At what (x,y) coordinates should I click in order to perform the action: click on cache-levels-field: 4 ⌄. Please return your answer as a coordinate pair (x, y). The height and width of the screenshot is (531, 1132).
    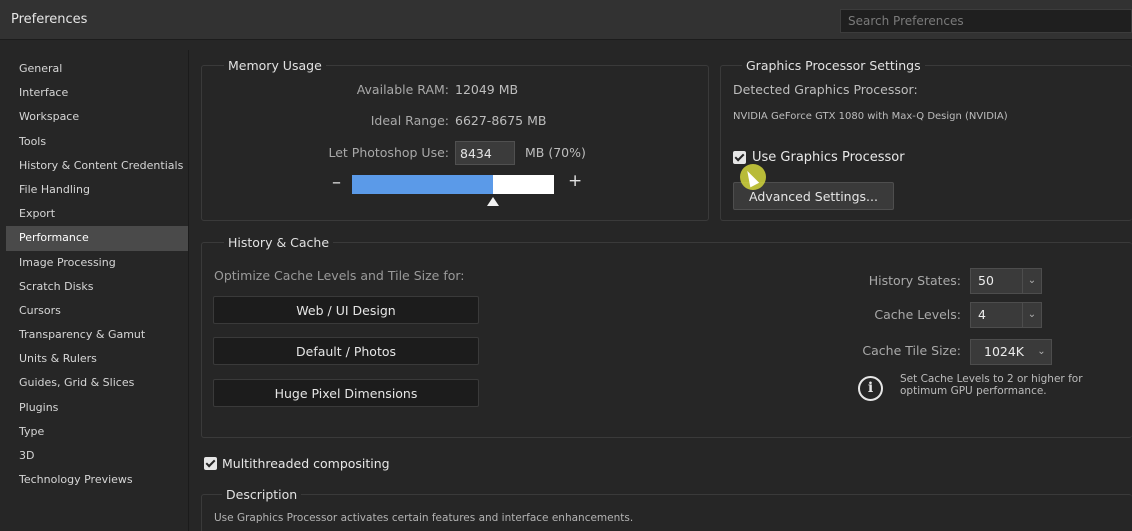
    Looking at the image, I should click on (1006, 315).